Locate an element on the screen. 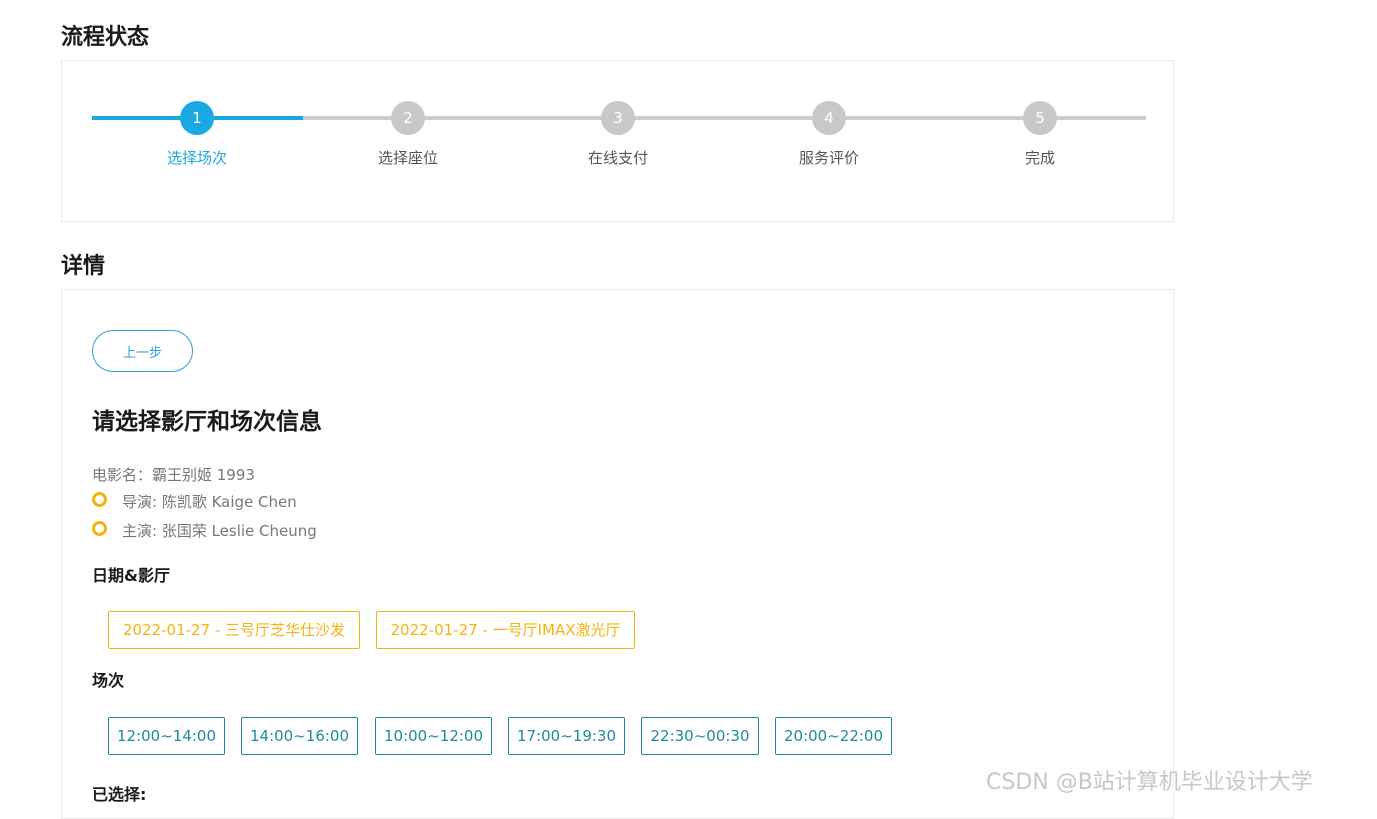 The image size is (1377, 819). process-section-title: 流程状态 is located at coordinates (105, 37).